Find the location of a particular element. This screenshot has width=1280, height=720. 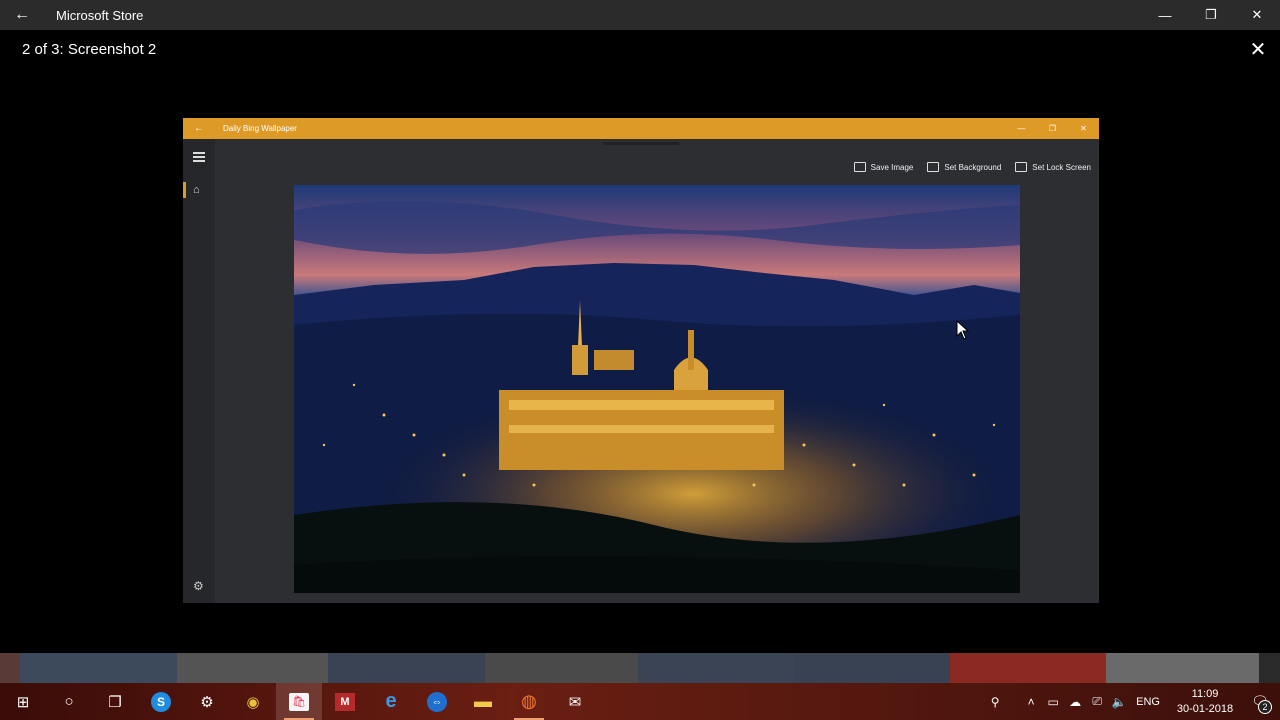

notification-badge: 2 is located at coordinates (1265, 707).